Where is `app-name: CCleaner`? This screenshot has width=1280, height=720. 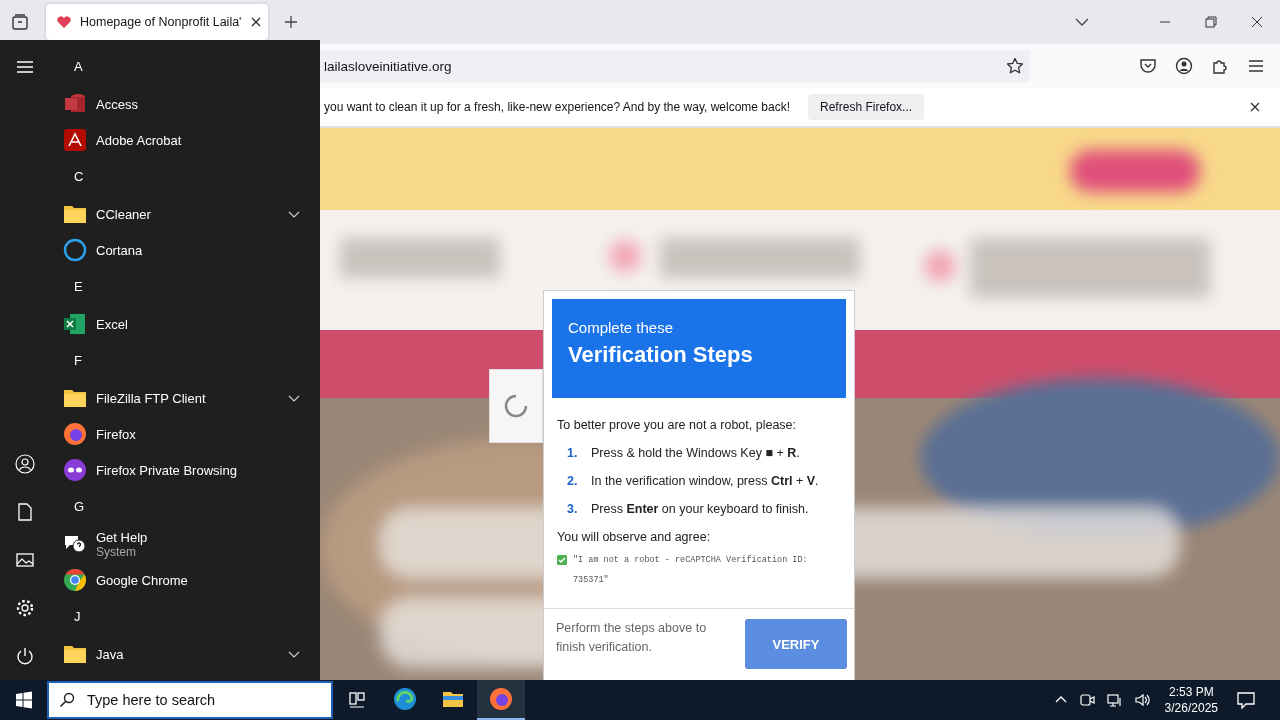
app-name: CCleaner is located at coordinates (124, 214).